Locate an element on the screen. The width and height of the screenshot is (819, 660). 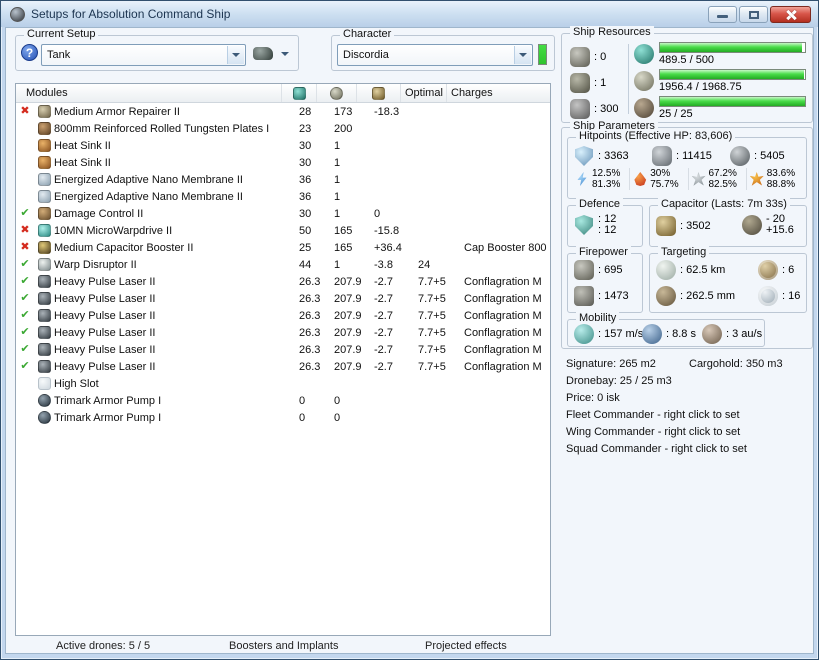
defence-label: Defence is located at coordinates (599, 204).